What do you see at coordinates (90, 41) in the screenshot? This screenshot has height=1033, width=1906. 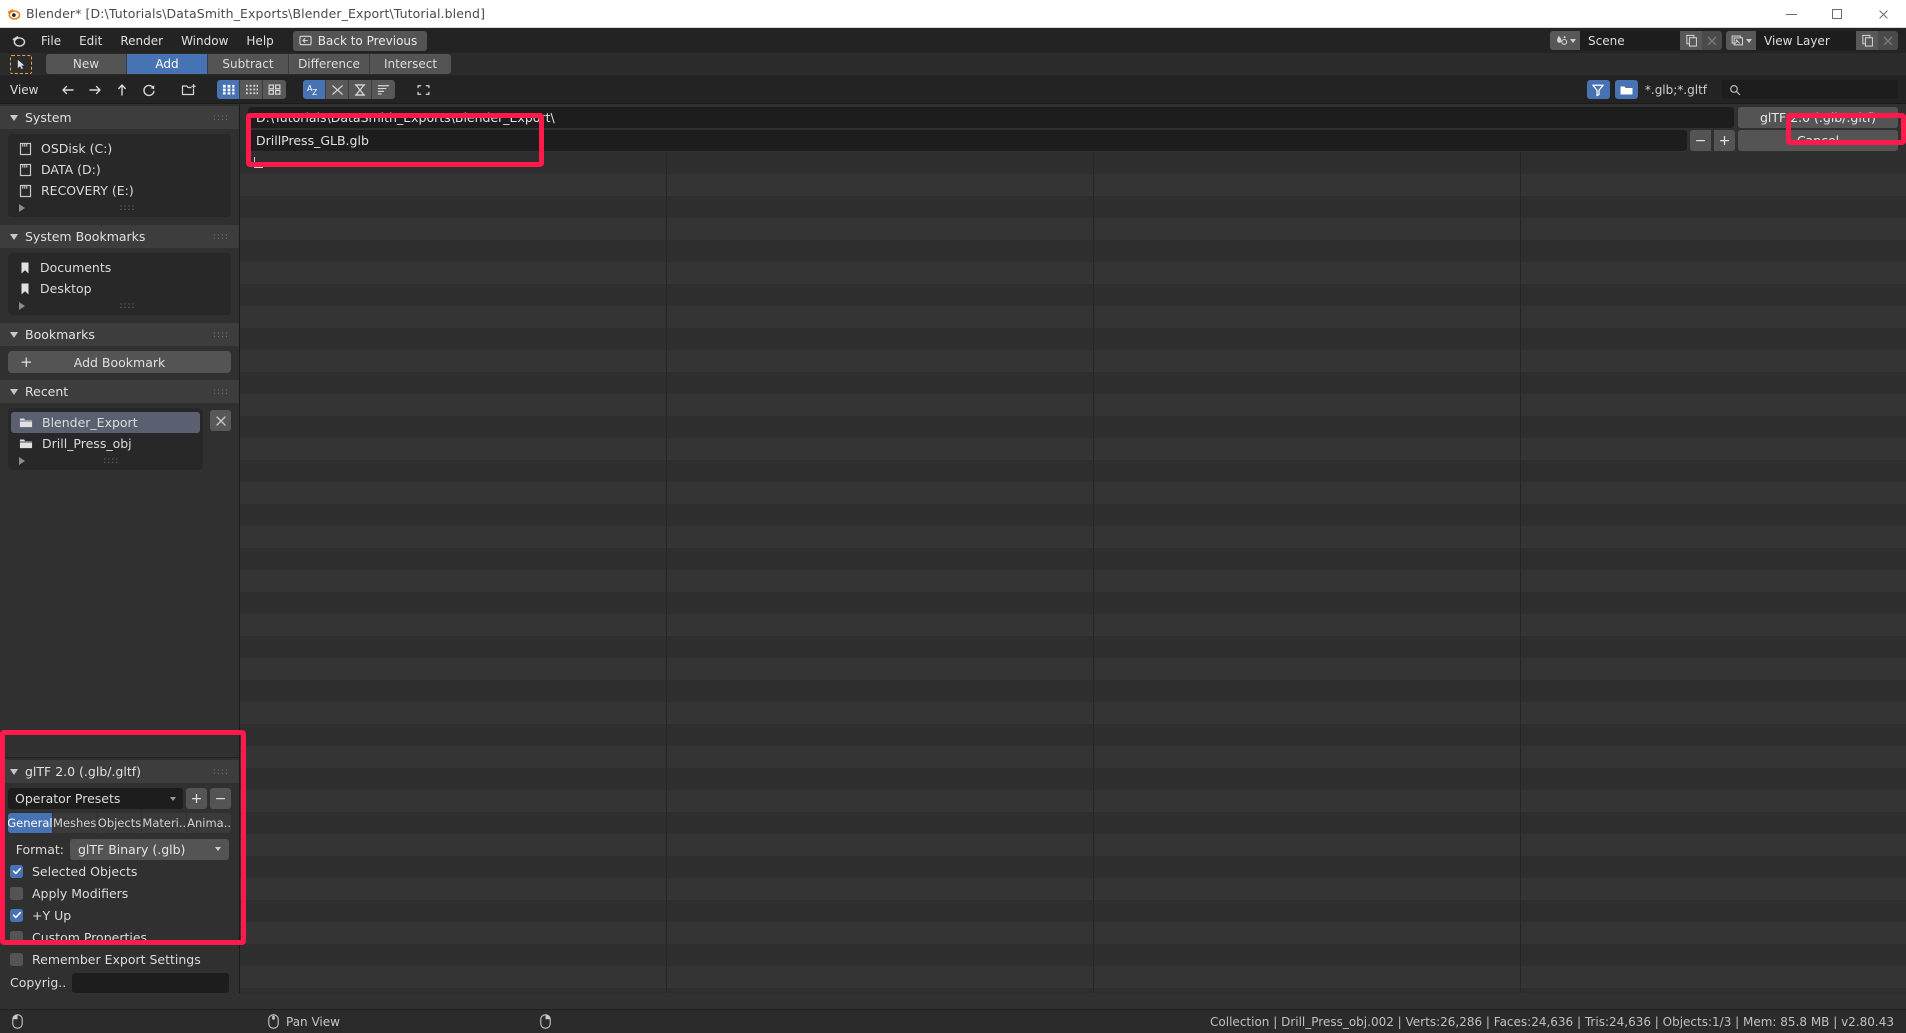 I see `menu-edit: Edit` at bounding box center [90, 41].